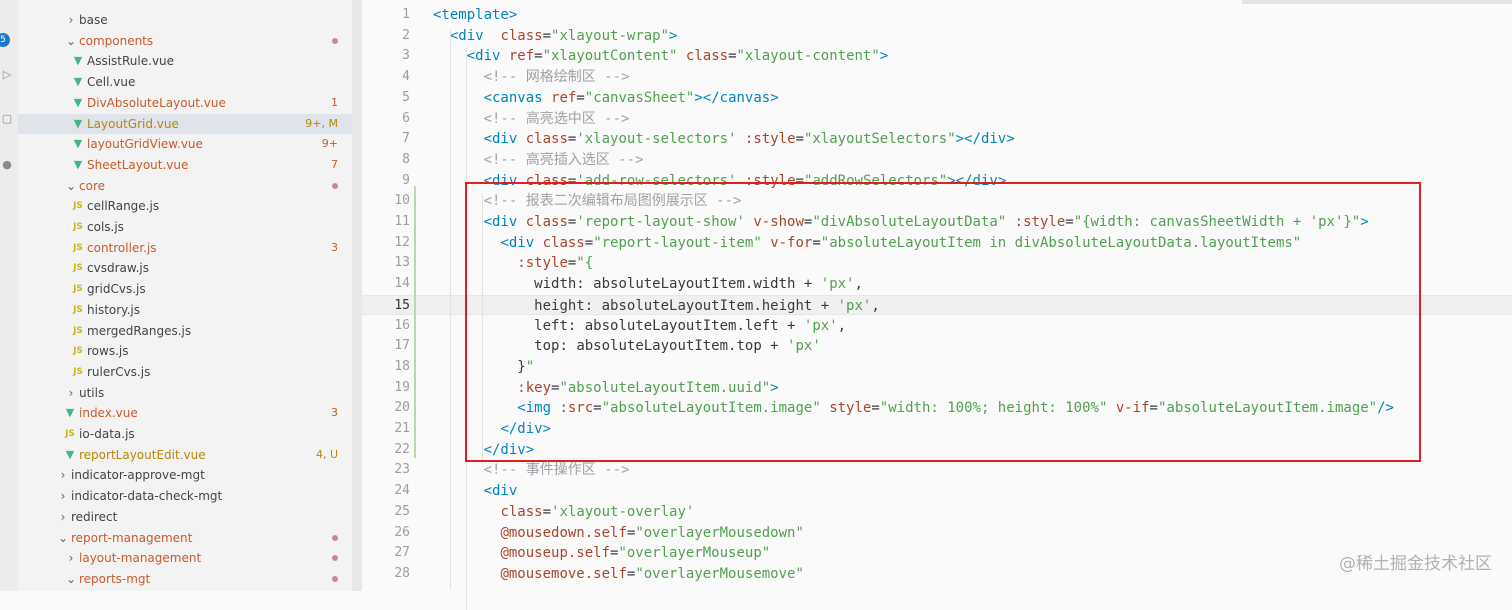 The image size is (1512, 610). What do you see at coordinates (185, 372) in the screenshot?
I see `tree-file: JS rulerCvs.js` at bounding box center [185, 372].